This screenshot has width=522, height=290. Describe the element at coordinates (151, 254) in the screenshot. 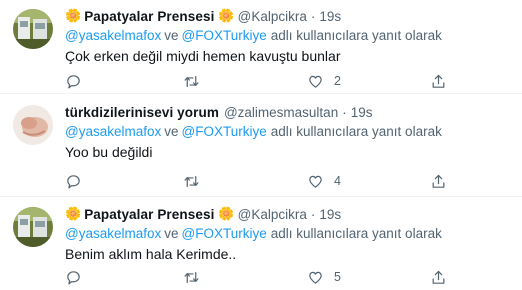

I see `tweet-text: Benim aklım hala Kerimde..` at that location.